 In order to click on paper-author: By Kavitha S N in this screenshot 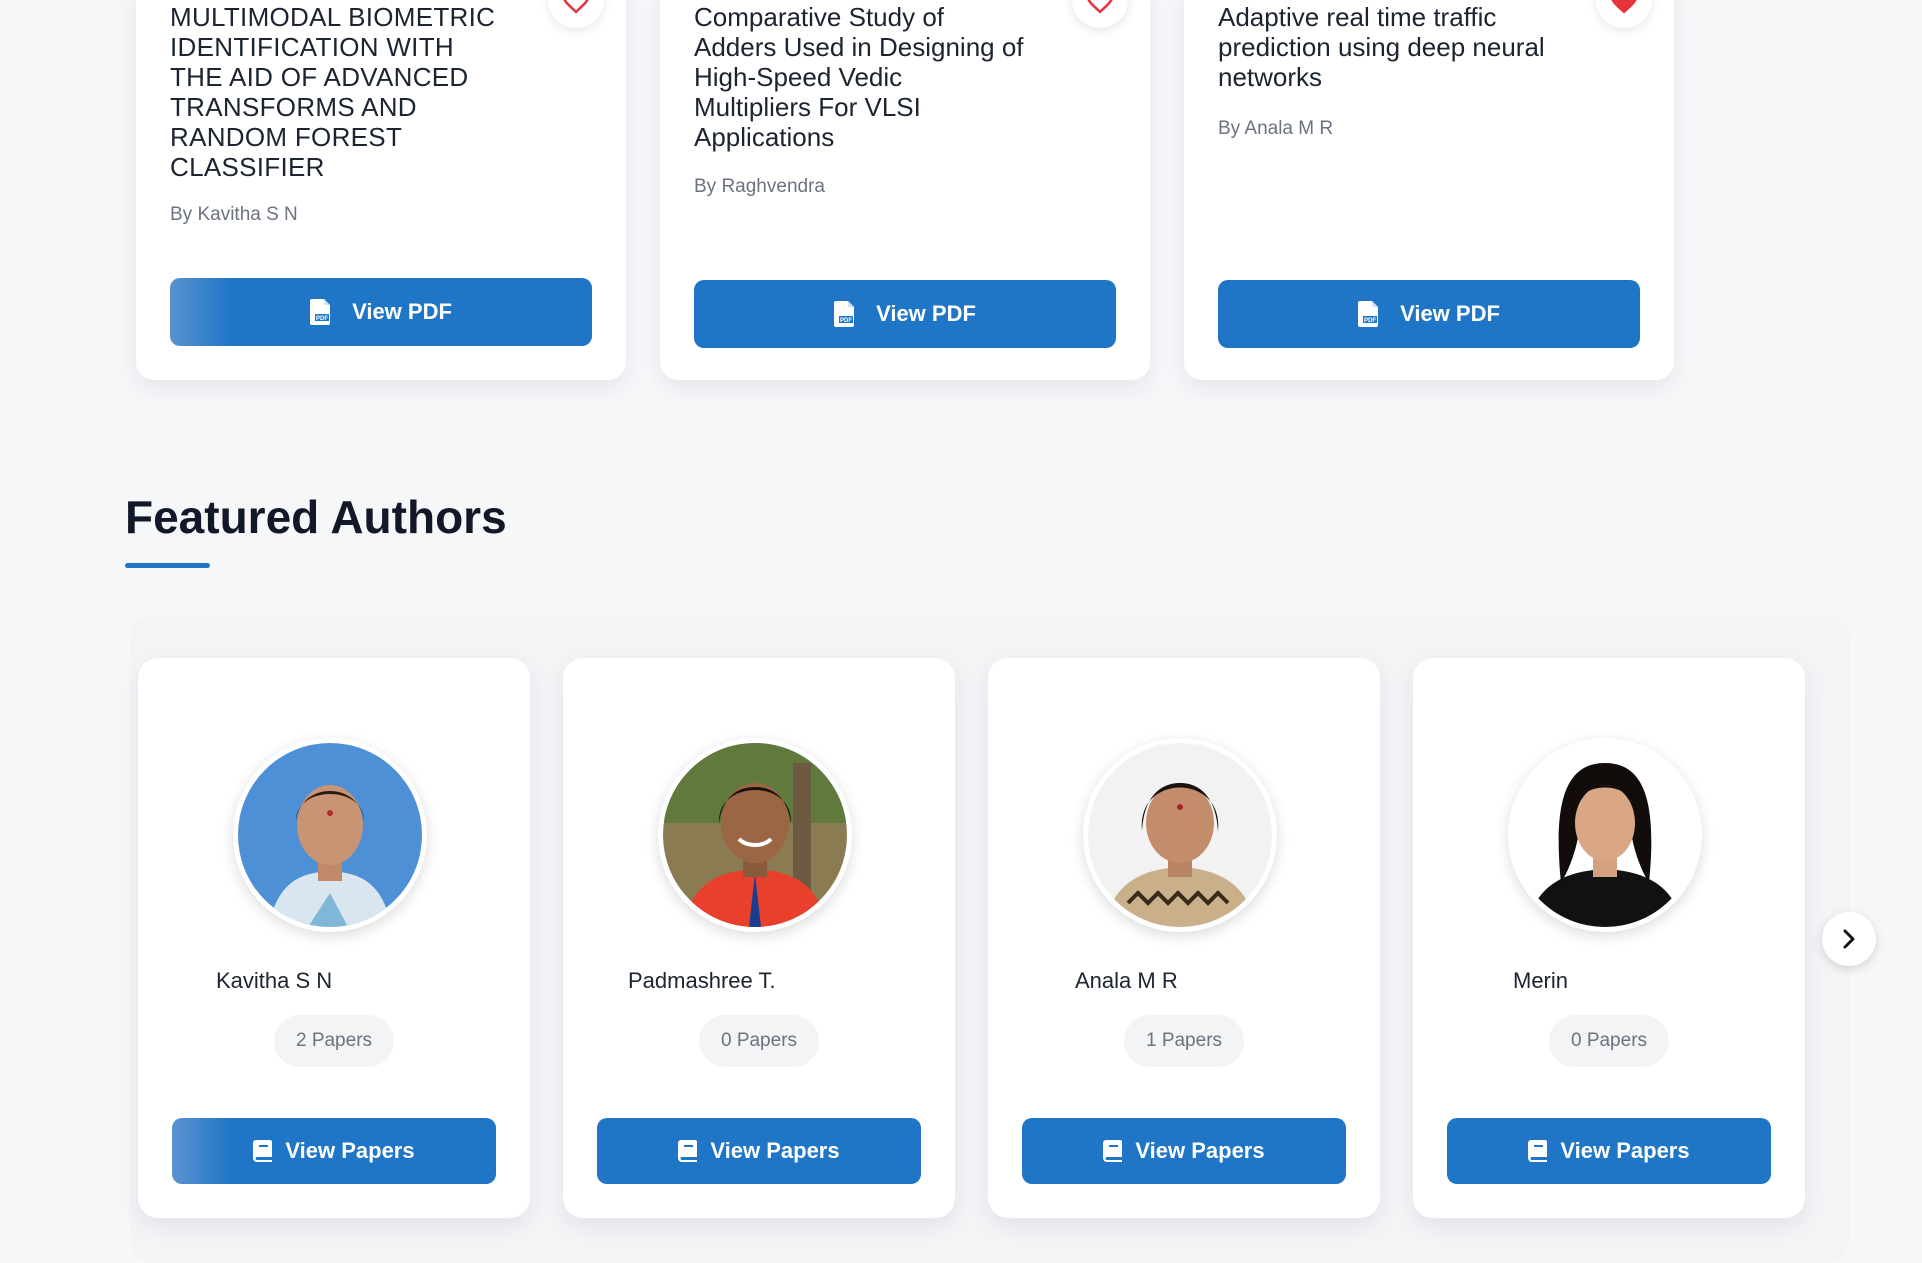, I will do `click(234, 214)`.